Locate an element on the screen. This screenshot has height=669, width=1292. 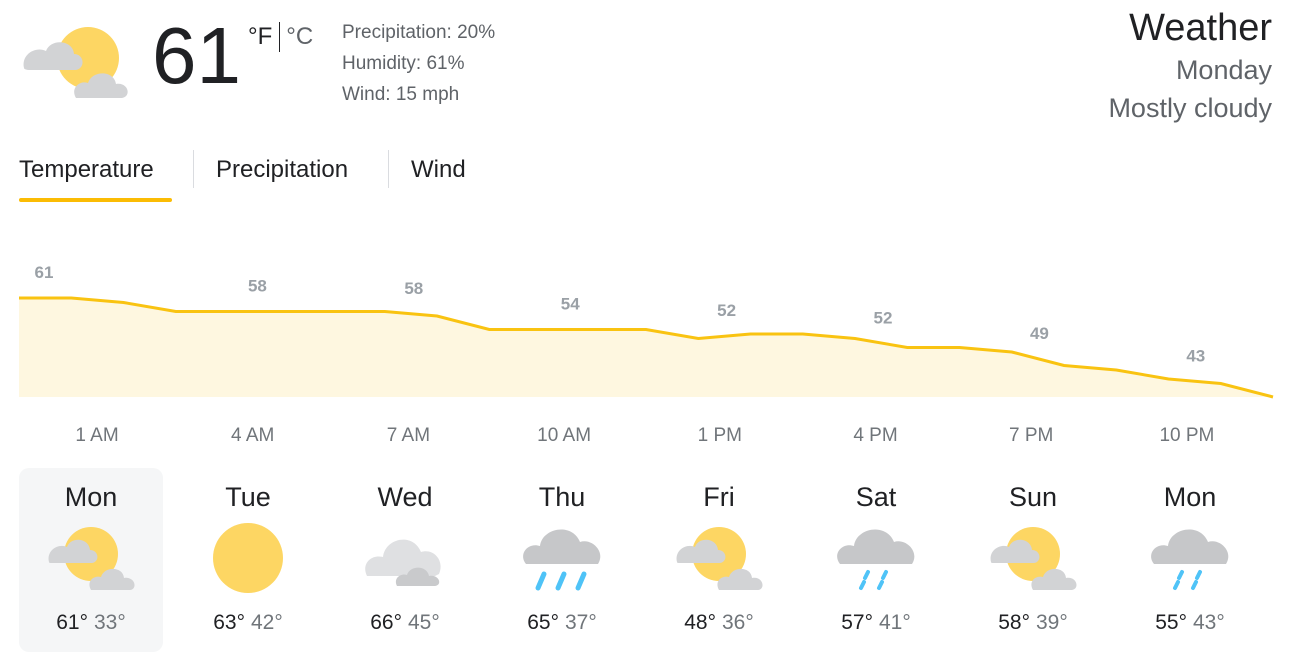
forecast-day-mon: Mon 61° 33° is located at coordinates (91, 560).